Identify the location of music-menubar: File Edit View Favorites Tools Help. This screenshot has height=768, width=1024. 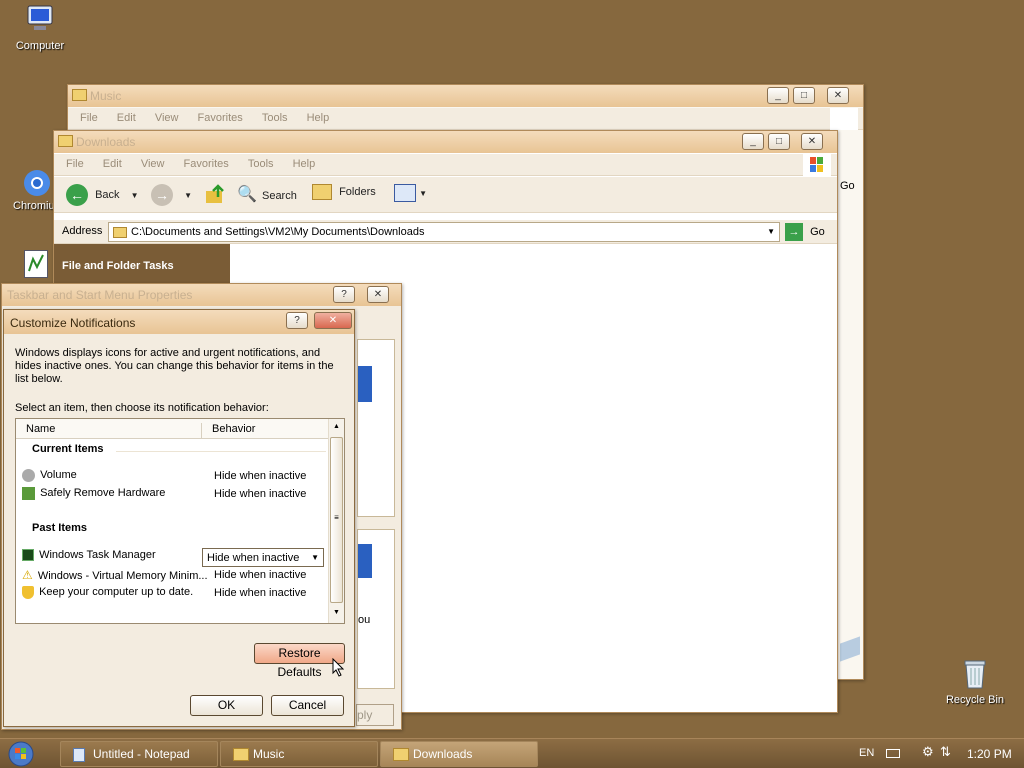
(465, 119).